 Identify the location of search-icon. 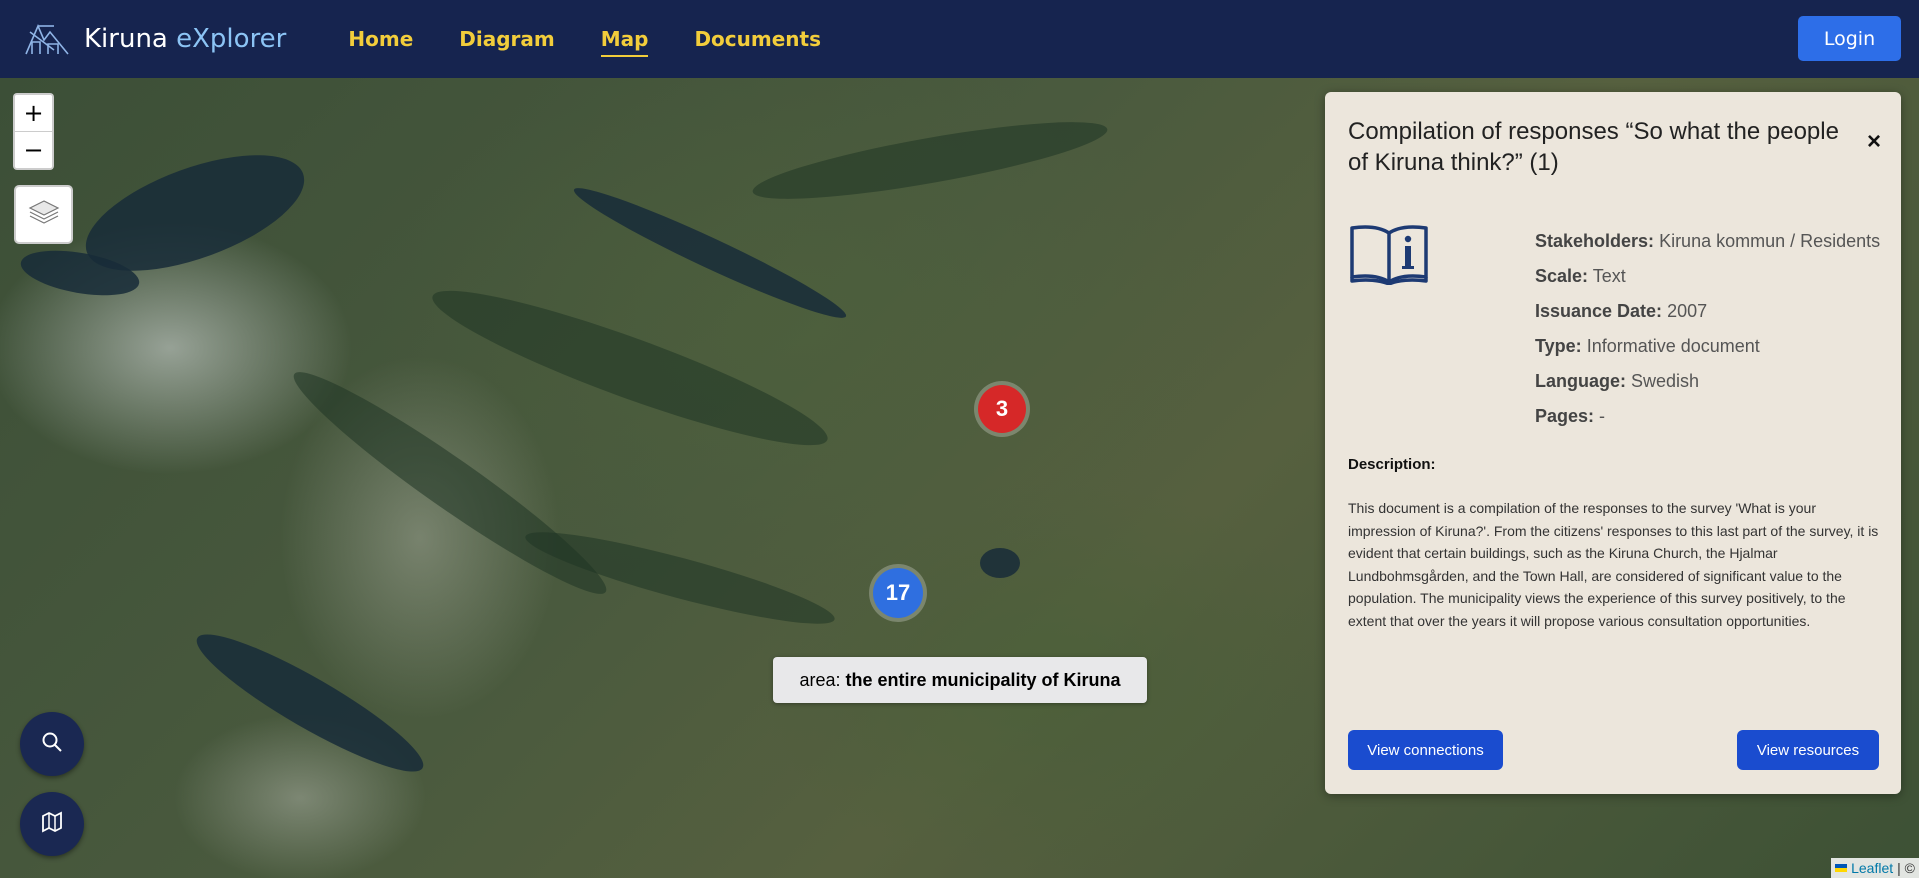
(52, 744).